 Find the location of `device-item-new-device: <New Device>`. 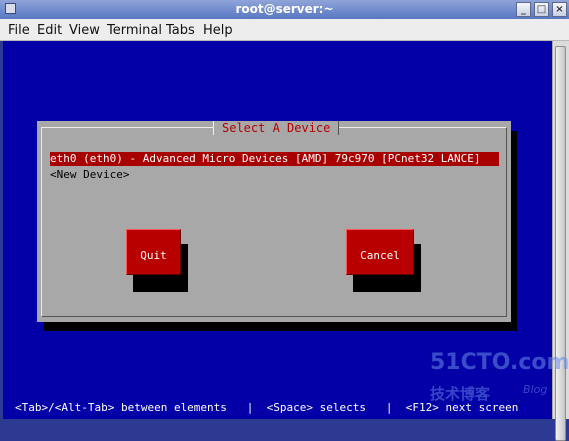

device-item-new-device: <New Device> is located at coordinates (89, 175).